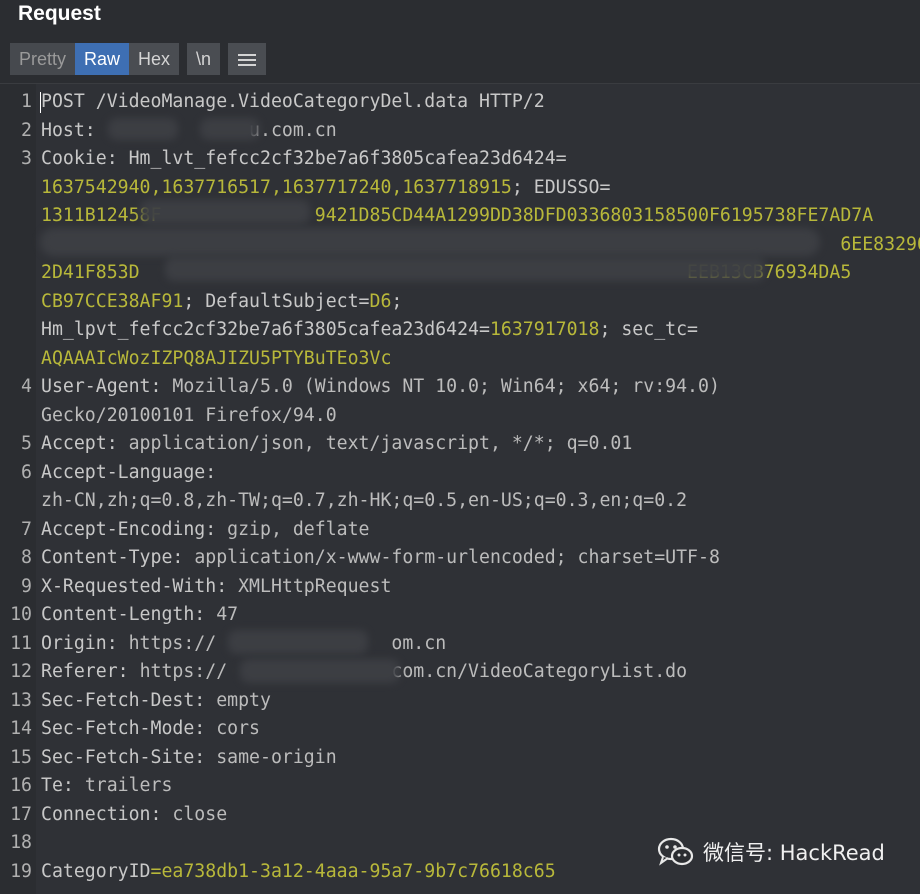  What do you see at coordinates (315, 586) in the screenshot?
I see `code-token: XMLHttpRequest` at bounding box center [315, 586].